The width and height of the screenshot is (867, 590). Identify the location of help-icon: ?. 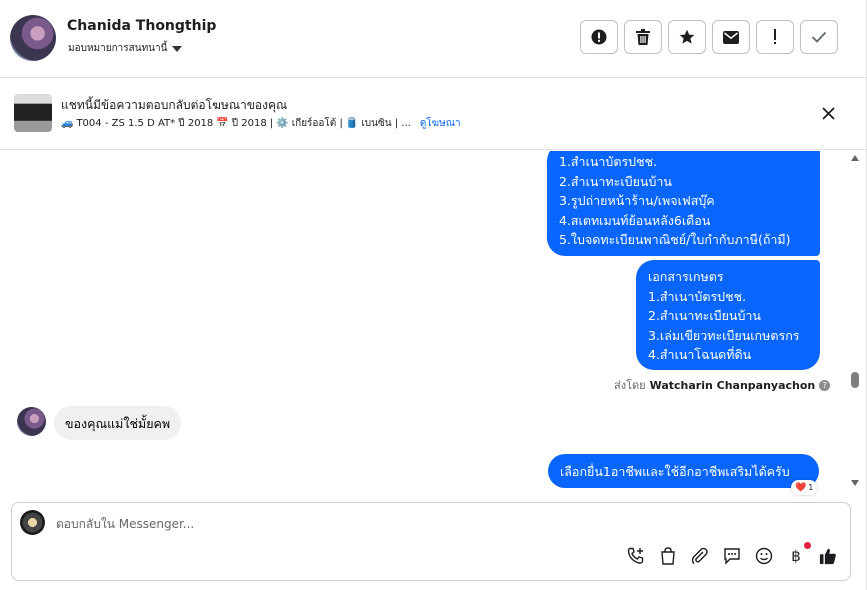
(825, 385).